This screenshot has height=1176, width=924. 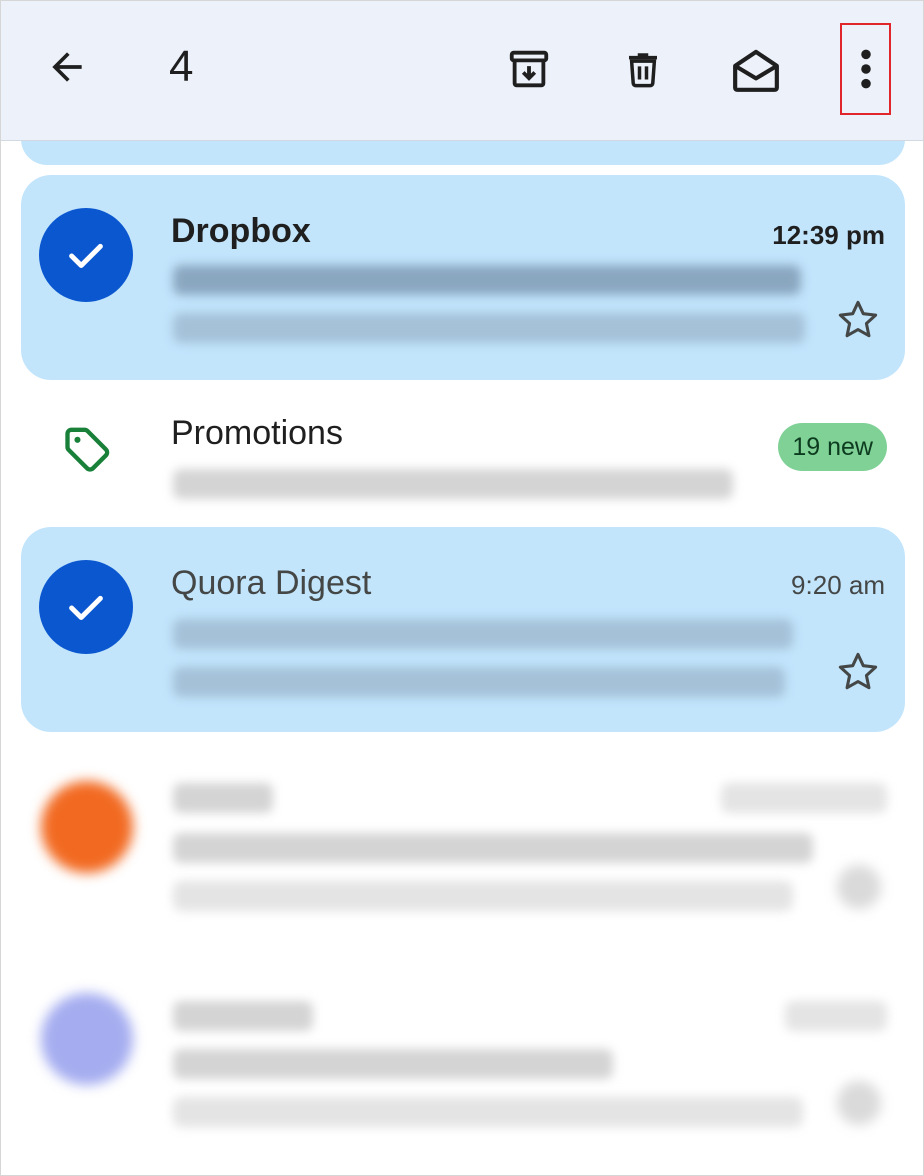 I want to click on email-sender: Dropbox, so click(x=241, y=231).